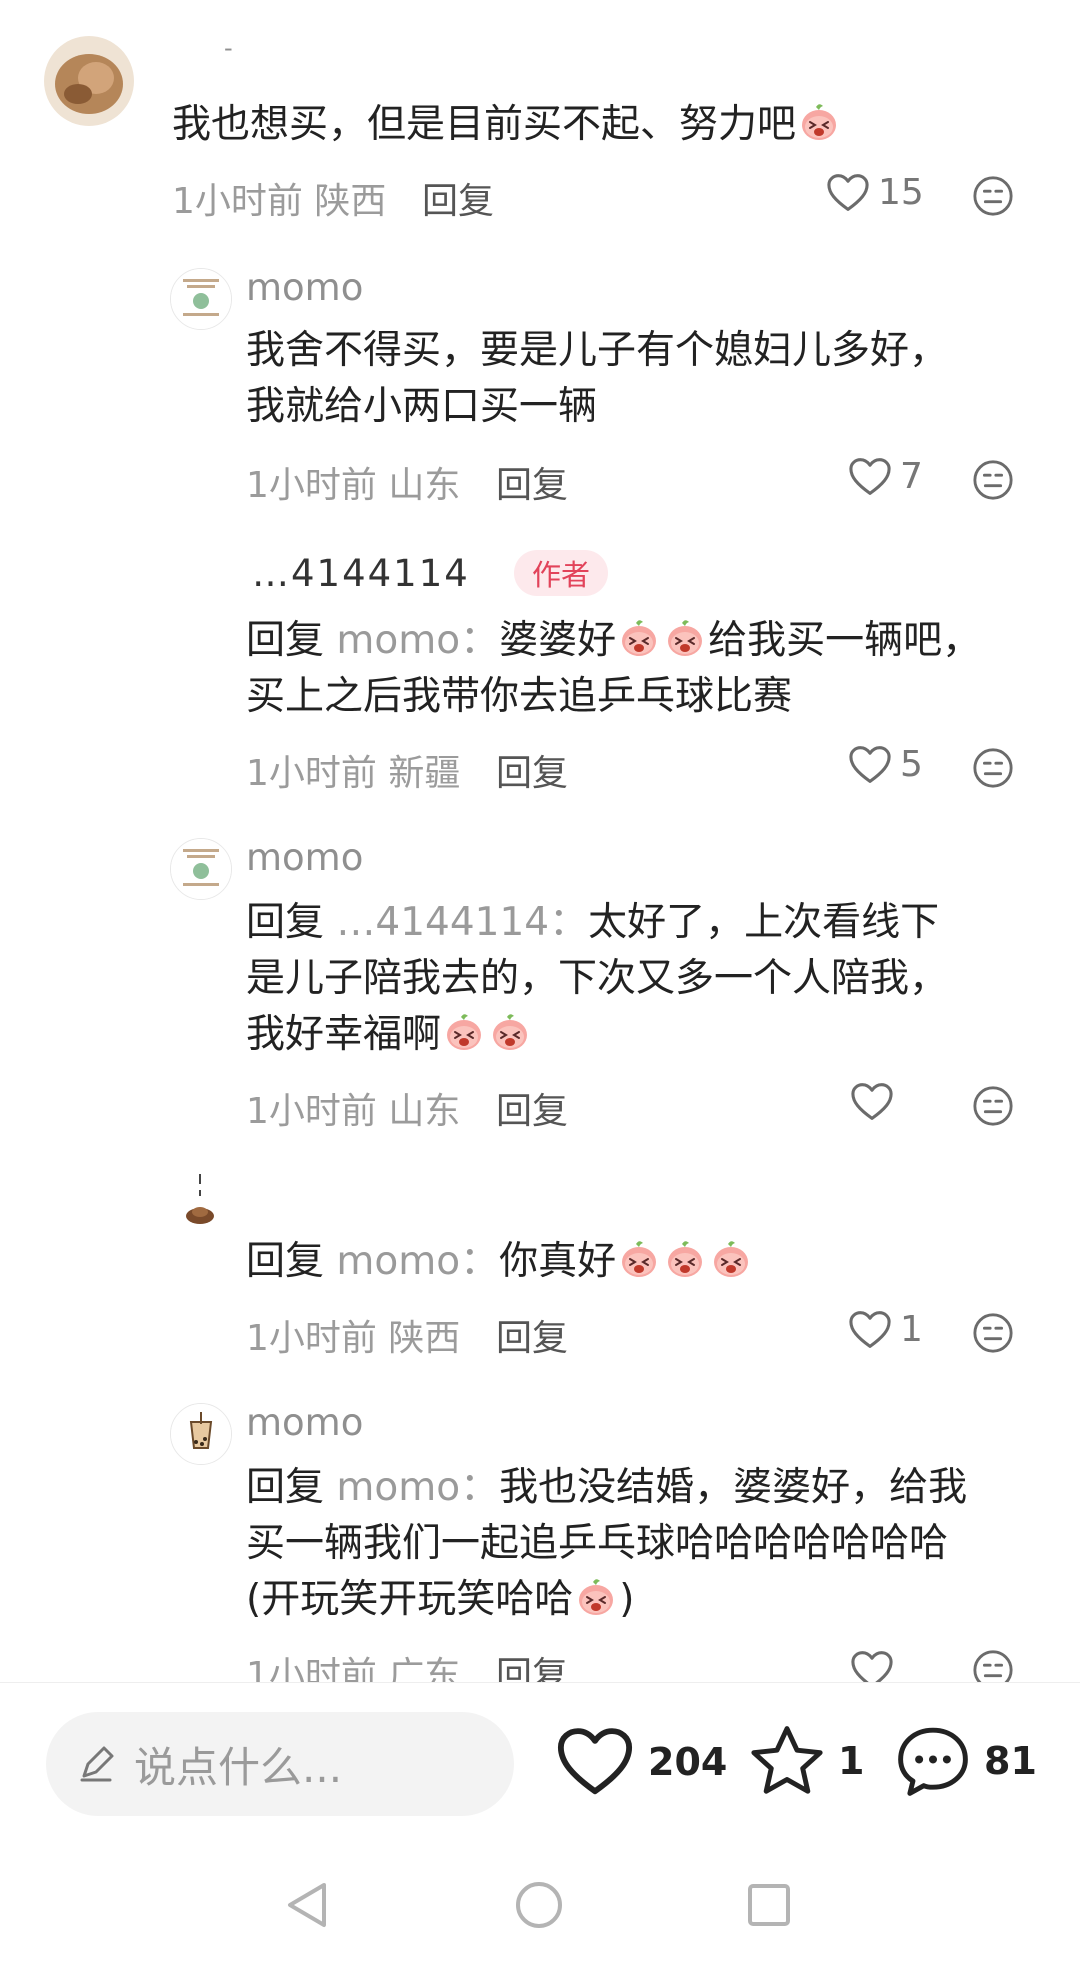 The width and height of the screenshot is (1080, 1983). Describe the element at coordinates (597, 1035) in the screenshot. I see `comment-line: 我好幸福啊` at that location.